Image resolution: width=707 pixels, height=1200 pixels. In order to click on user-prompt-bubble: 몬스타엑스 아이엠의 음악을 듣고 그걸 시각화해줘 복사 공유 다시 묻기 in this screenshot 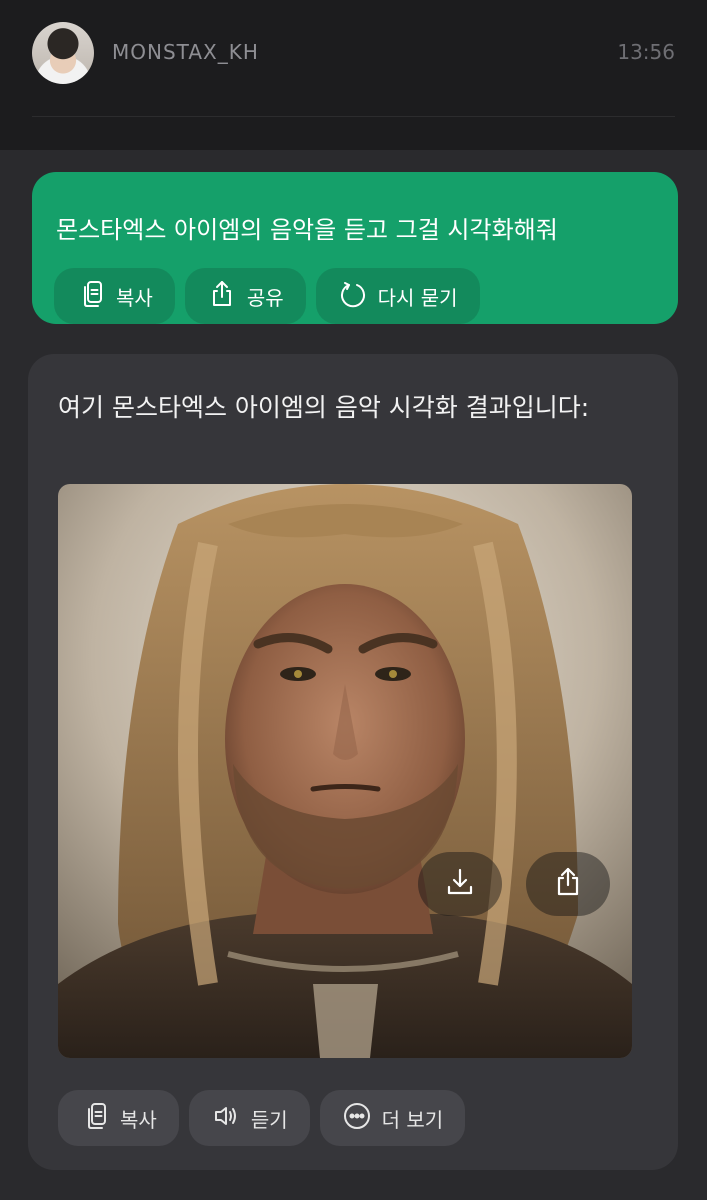, I will do `click(355, 248)`.